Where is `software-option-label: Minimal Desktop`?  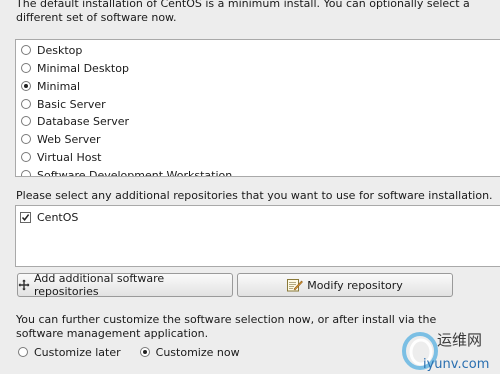 software-option-label: Minimal Desktop is located at coordinates (83, 68).